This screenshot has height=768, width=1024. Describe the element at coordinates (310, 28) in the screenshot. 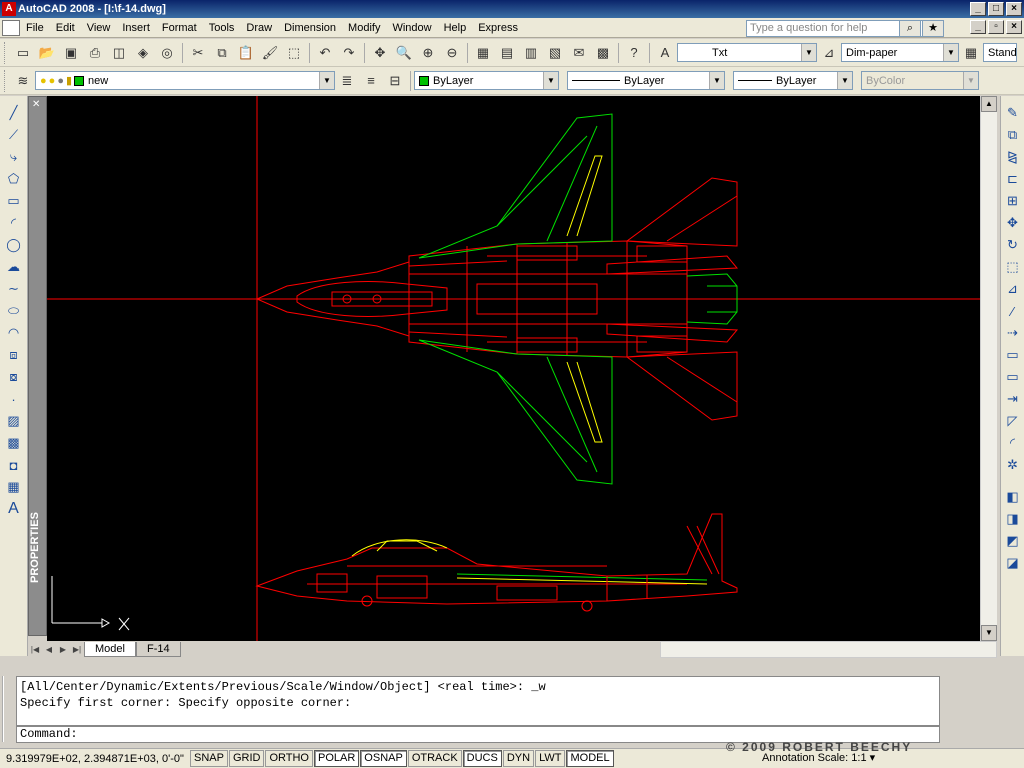

I see `menu-dimension: Dimension` at that location.